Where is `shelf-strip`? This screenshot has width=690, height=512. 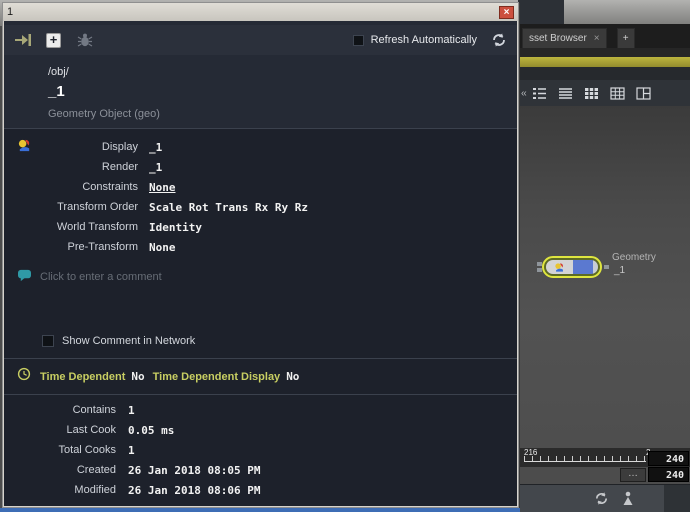
shelf-strip is located at coordinates (604, 62).